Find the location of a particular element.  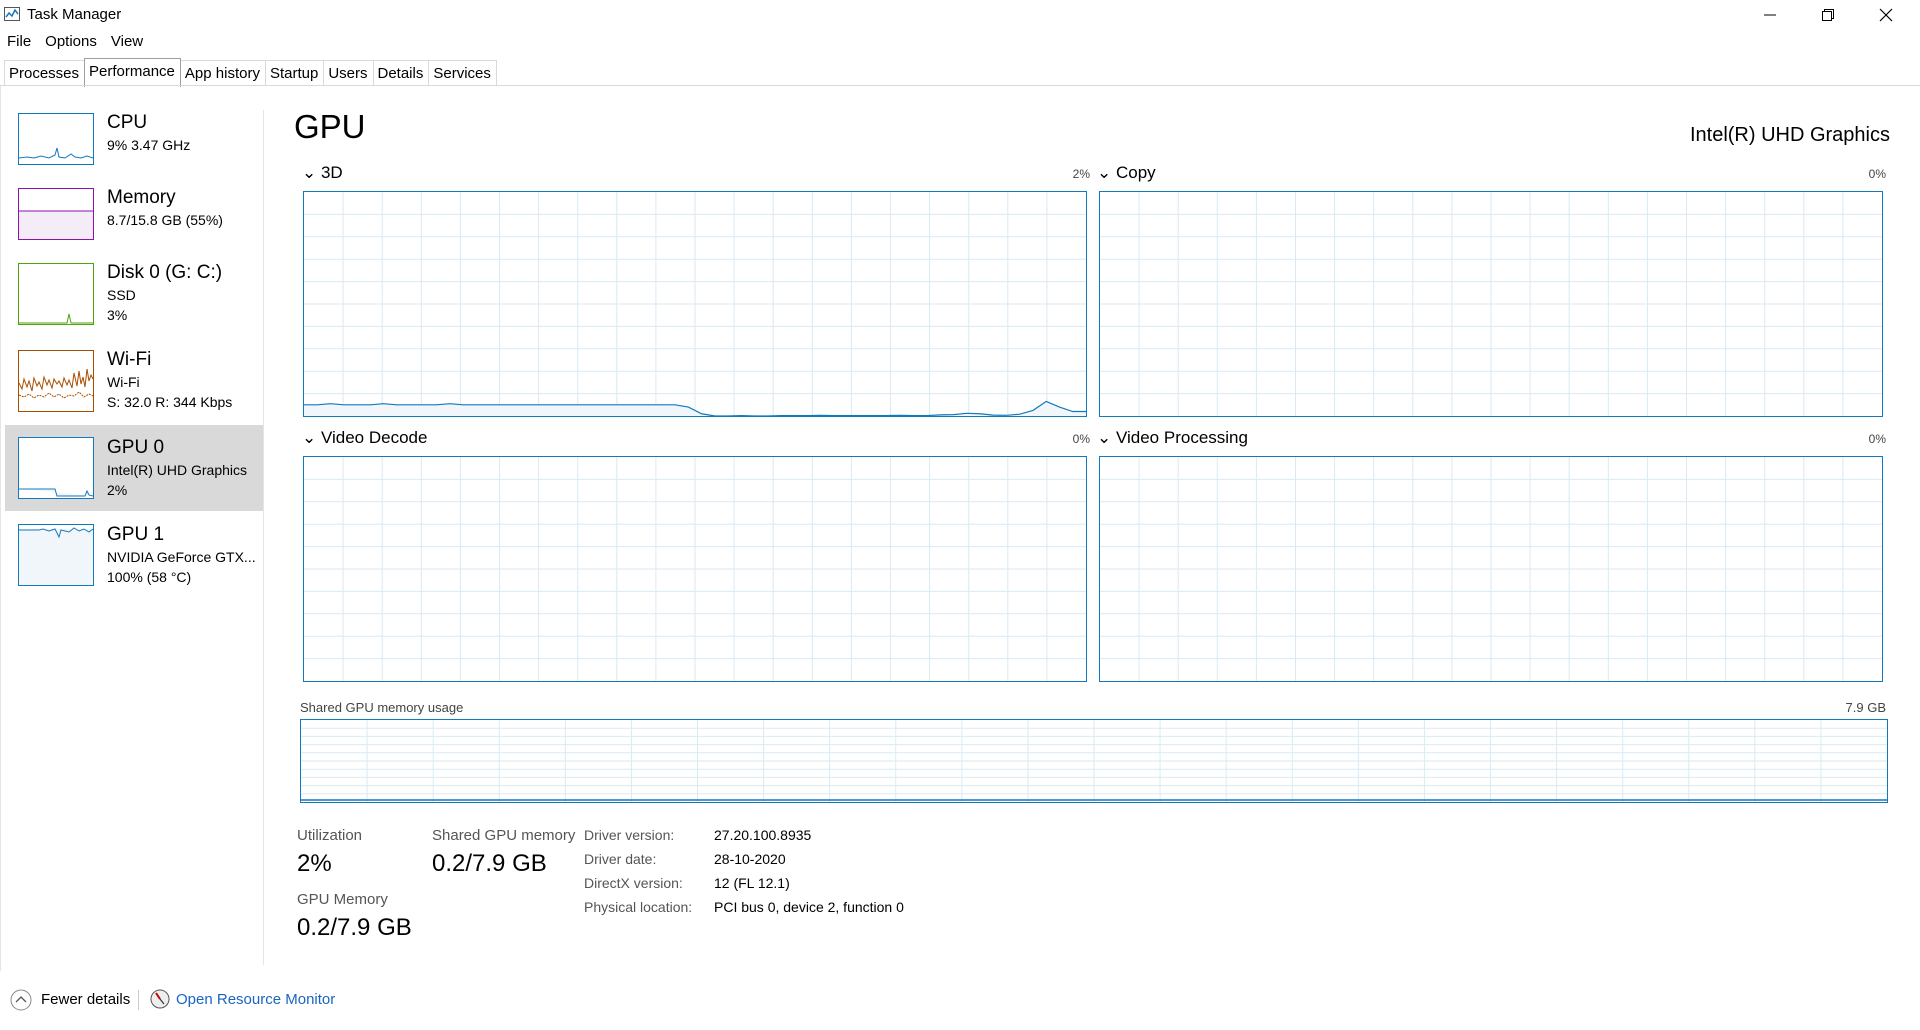

sidebar-item-gpu1: GPU 1 NVIDIA GeForce GTX... 100% (58 °C) is located at coordinates (134, 555).